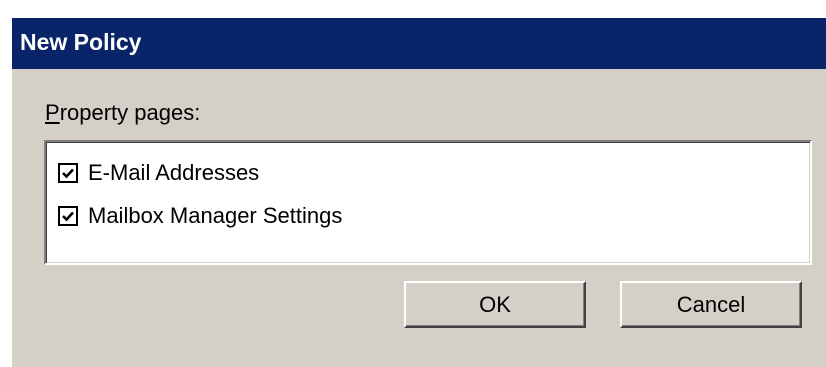  I want to click on property-pages-label: Property pages:, so click(122, 113).